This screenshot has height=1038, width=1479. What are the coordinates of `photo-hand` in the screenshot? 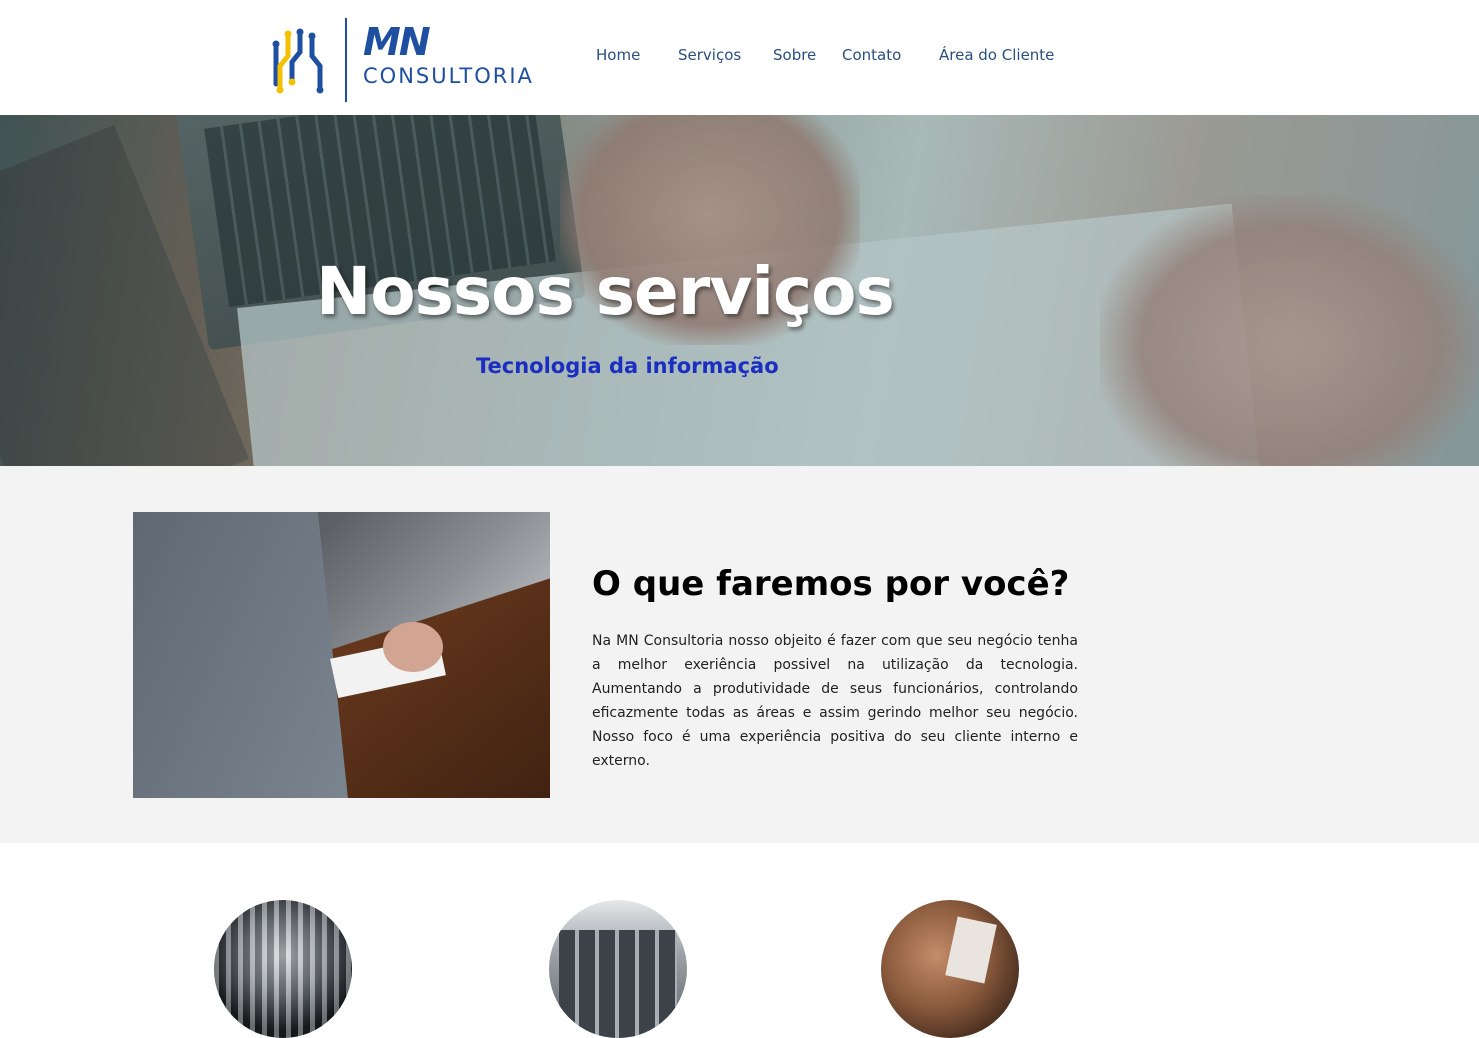 It's located at (413, 647).